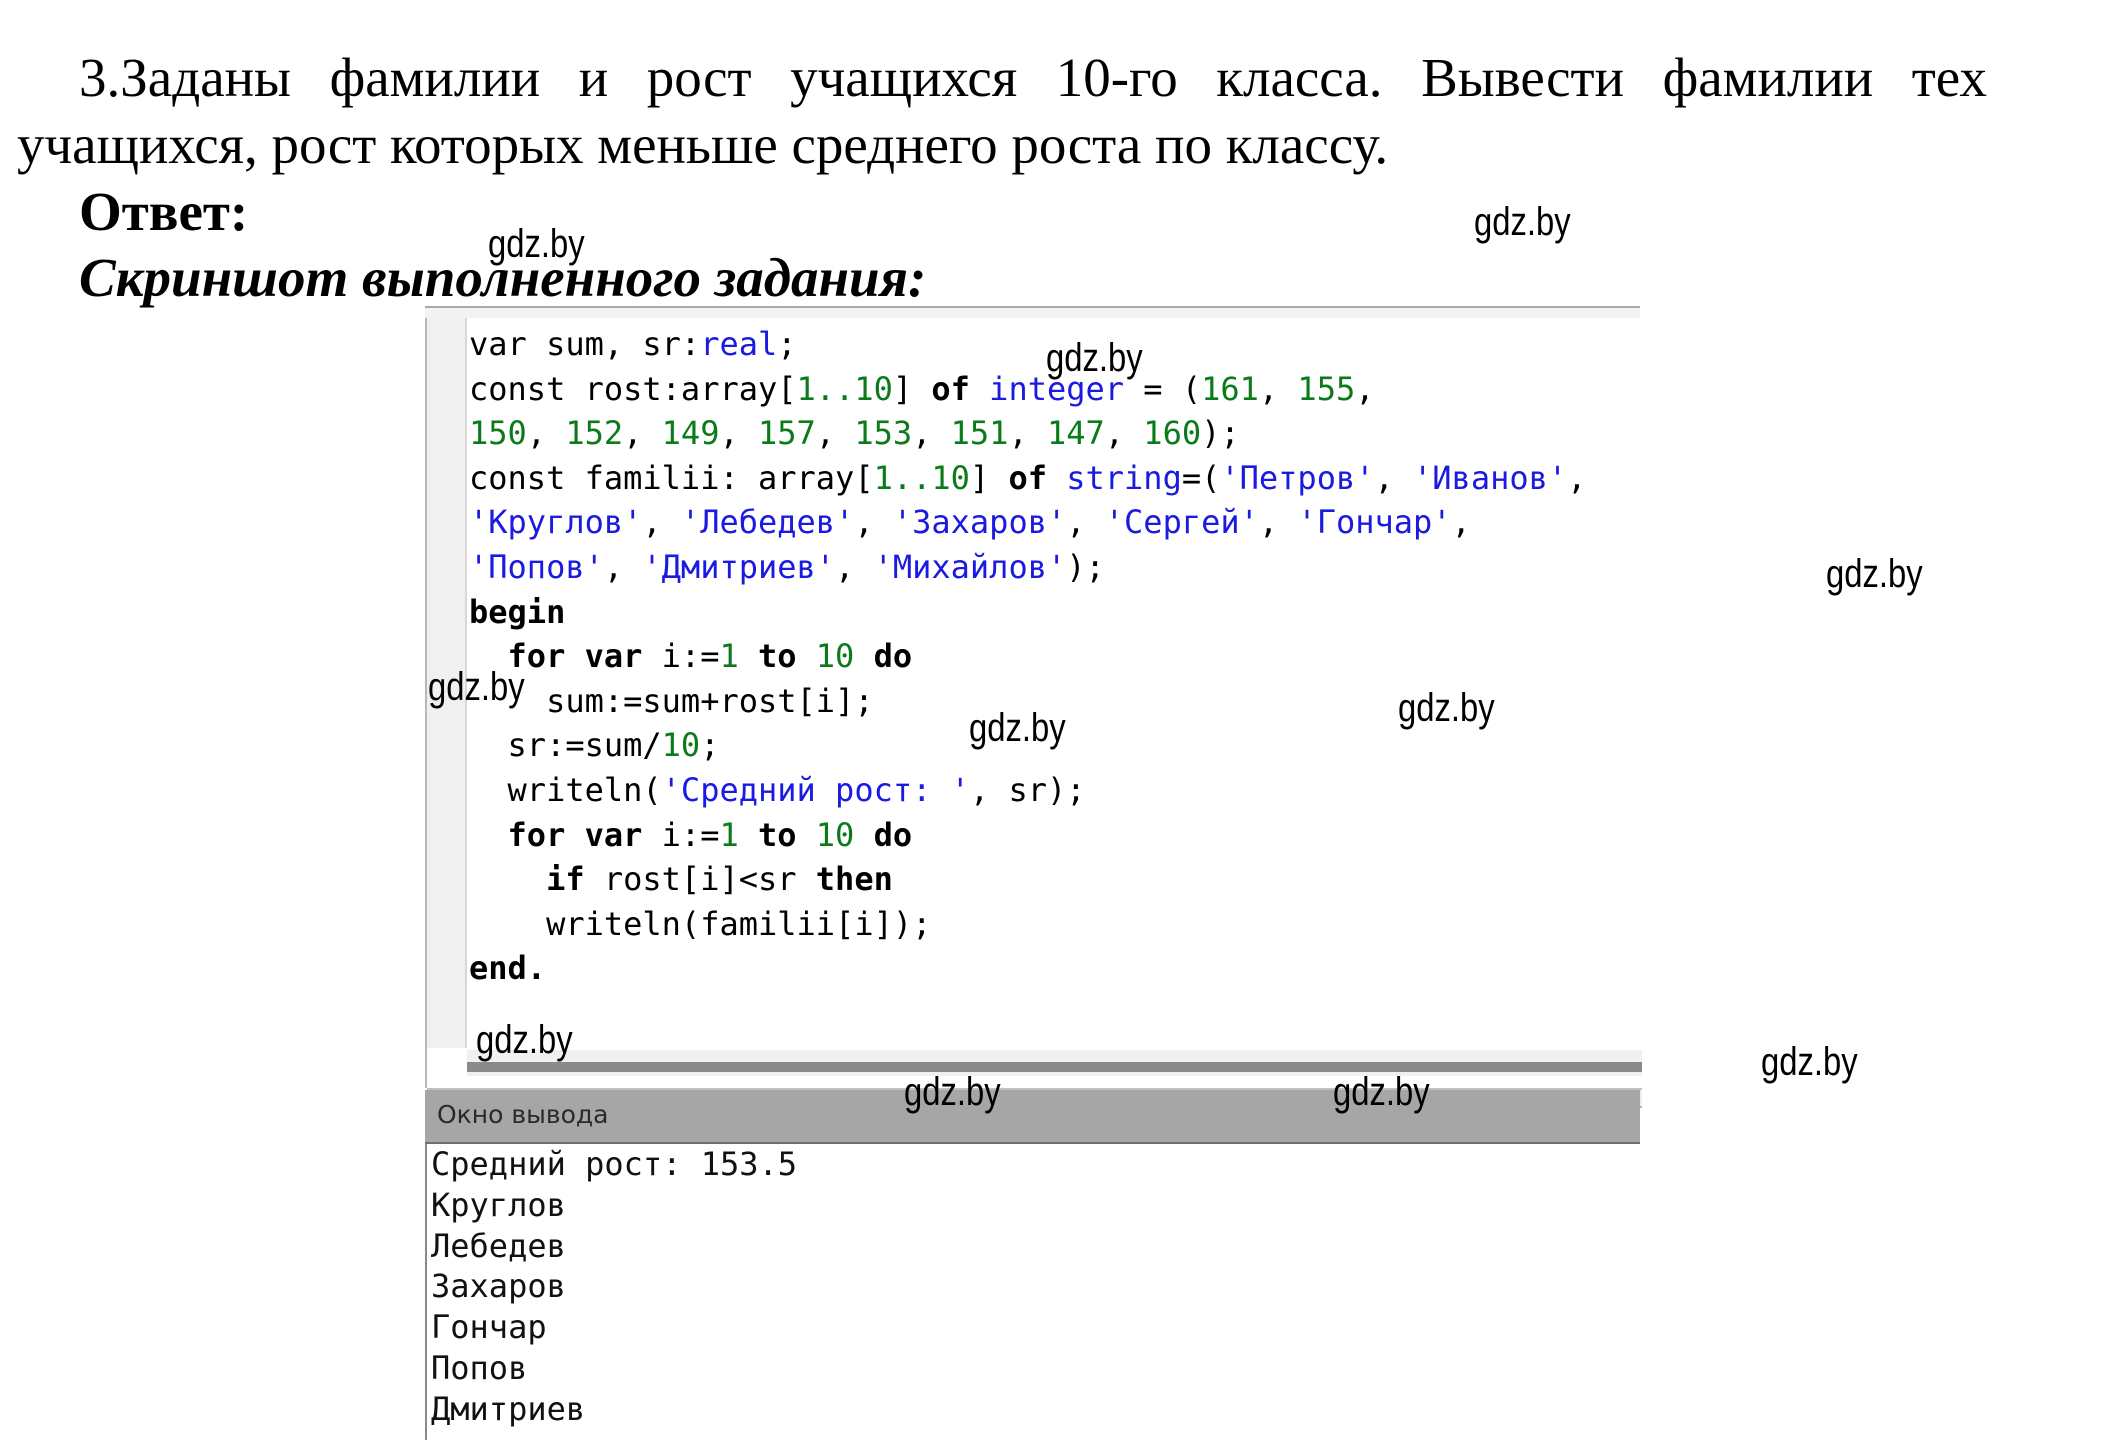 The width and height of the screenshot is (2104, 1454). Describe the element at coordinates (671, 700) in the screenshot. I see `code-token: sum:=sum+rost[i];` at that location.